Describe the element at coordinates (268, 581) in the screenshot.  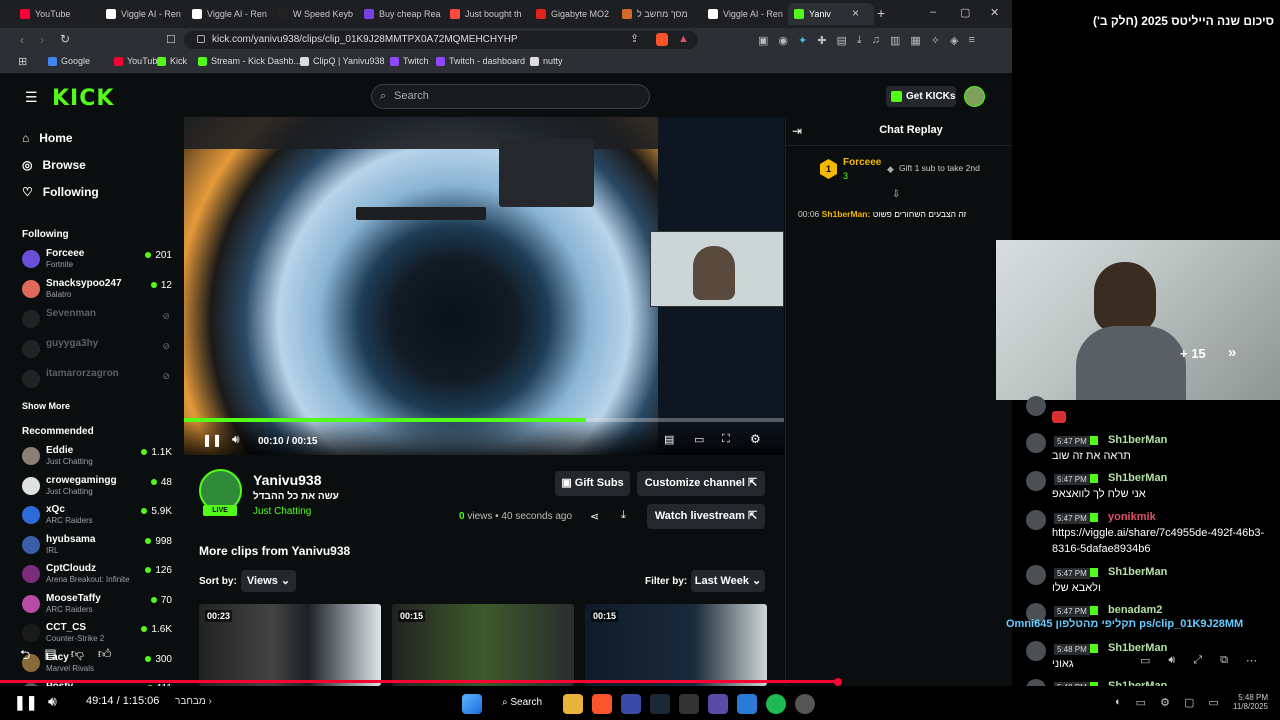
I see `sort-dropdown: Views ⌄` at that location.